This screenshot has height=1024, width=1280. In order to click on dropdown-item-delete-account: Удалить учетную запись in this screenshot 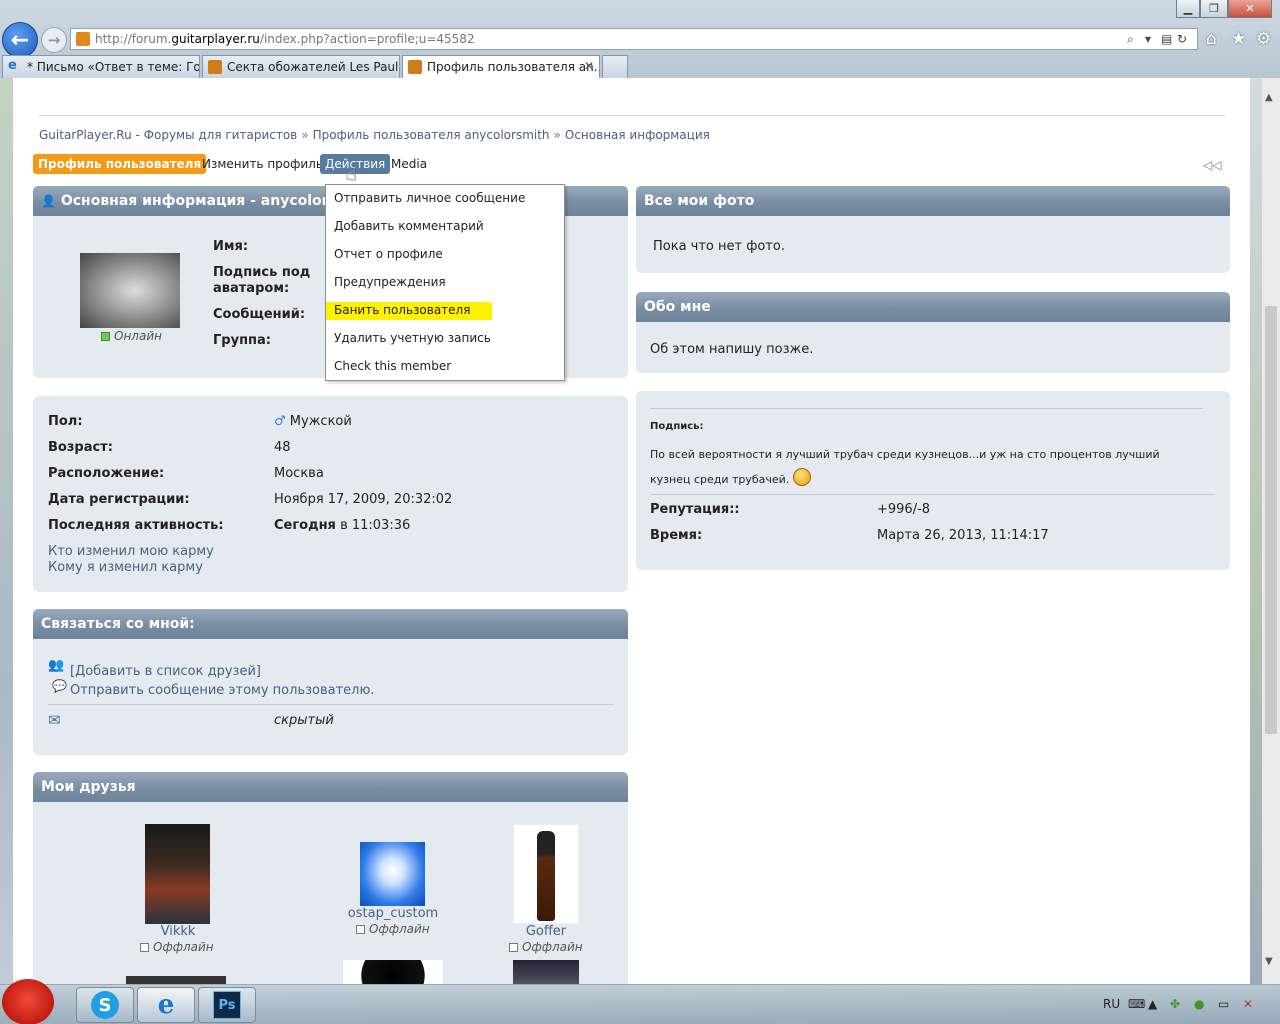, I will do `click(412, 339)`.